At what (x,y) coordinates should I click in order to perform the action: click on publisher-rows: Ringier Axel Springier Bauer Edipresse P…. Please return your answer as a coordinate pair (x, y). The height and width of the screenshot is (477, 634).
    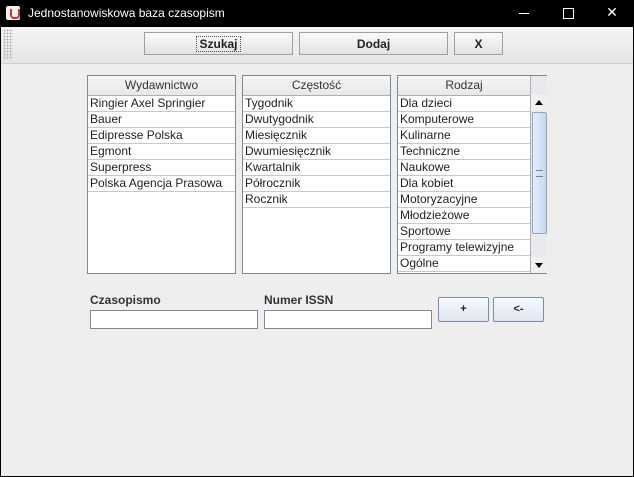
    Looking at the image, I should click on (161, 144).